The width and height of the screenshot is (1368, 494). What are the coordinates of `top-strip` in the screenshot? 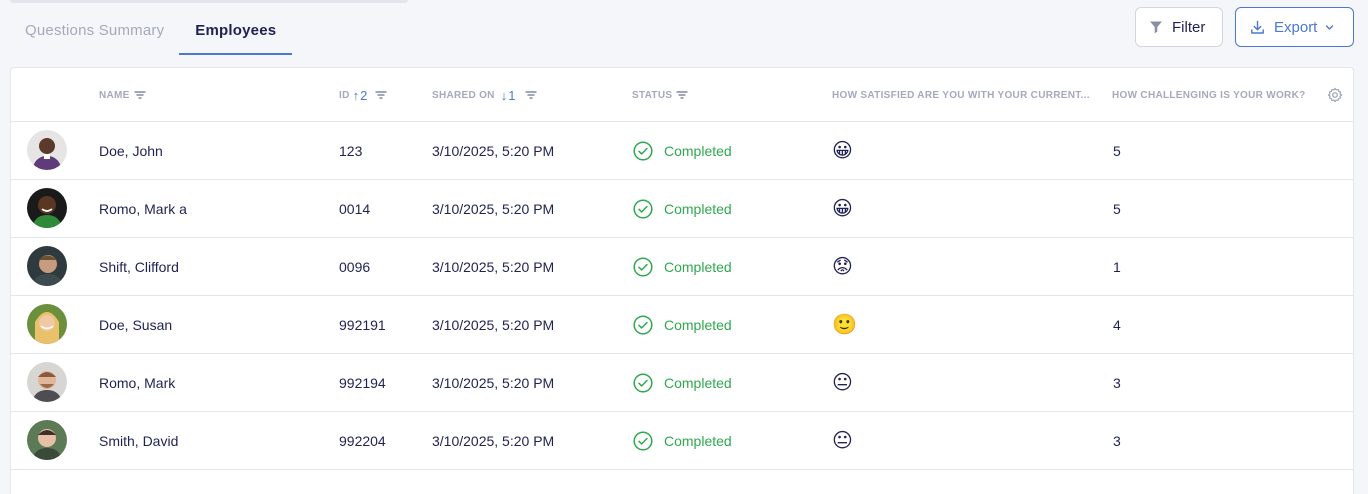 It's located at (209, 1).